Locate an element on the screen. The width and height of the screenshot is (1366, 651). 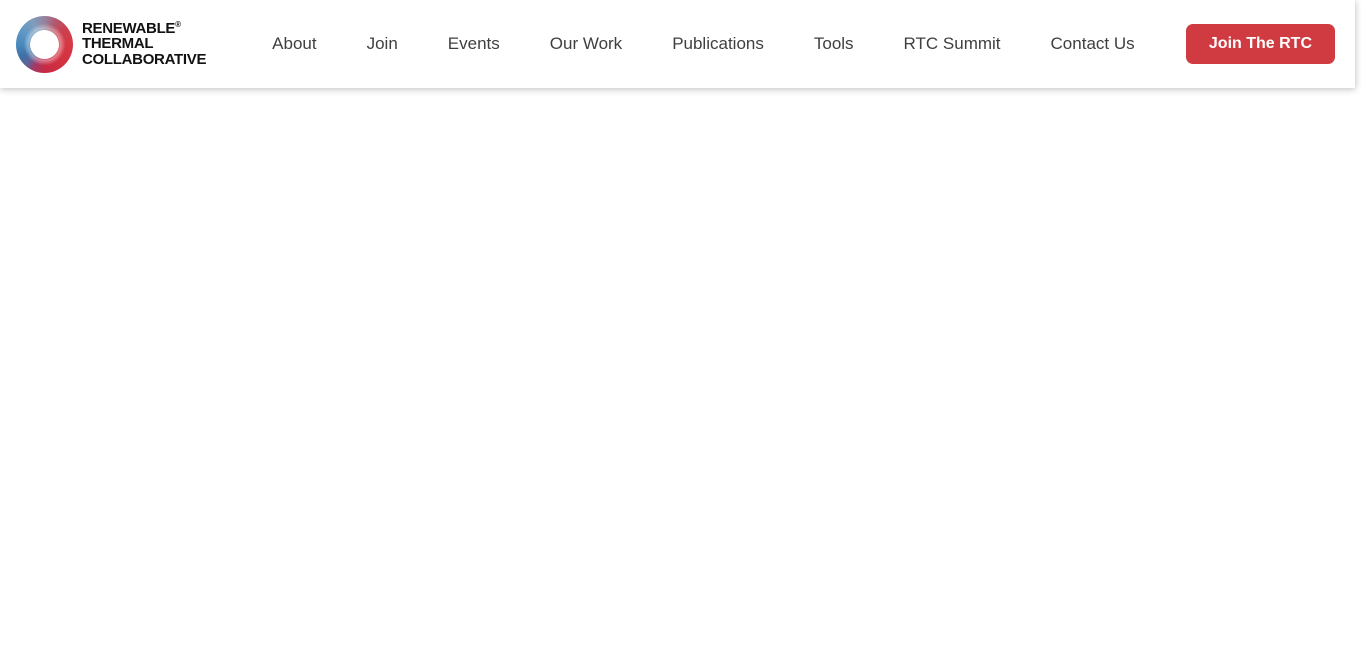
join-the-rtc-button: Join The RTC is located at coordinates (1260, 44).